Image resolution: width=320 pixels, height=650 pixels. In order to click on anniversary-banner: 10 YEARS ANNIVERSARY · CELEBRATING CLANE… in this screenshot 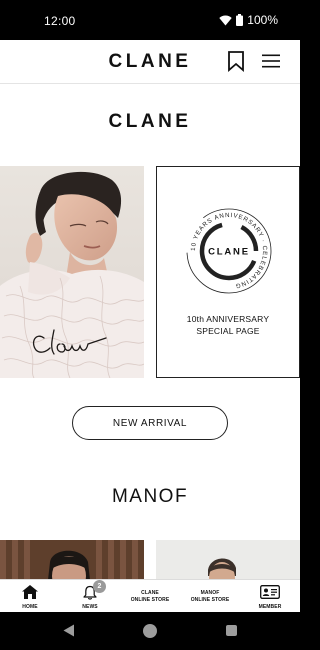, I will do `click(228, 272)`.